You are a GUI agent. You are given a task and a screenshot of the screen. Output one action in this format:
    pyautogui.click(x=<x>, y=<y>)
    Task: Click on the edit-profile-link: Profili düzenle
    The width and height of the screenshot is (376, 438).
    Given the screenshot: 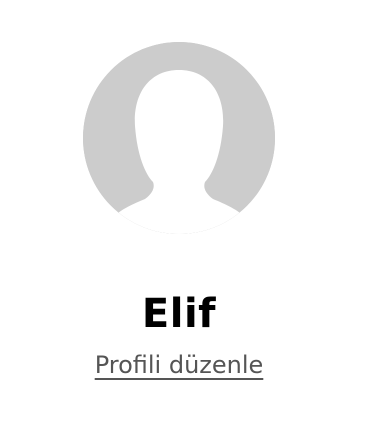 What is the action you would take?
    pyautogui.click(x=179, y=365)
    